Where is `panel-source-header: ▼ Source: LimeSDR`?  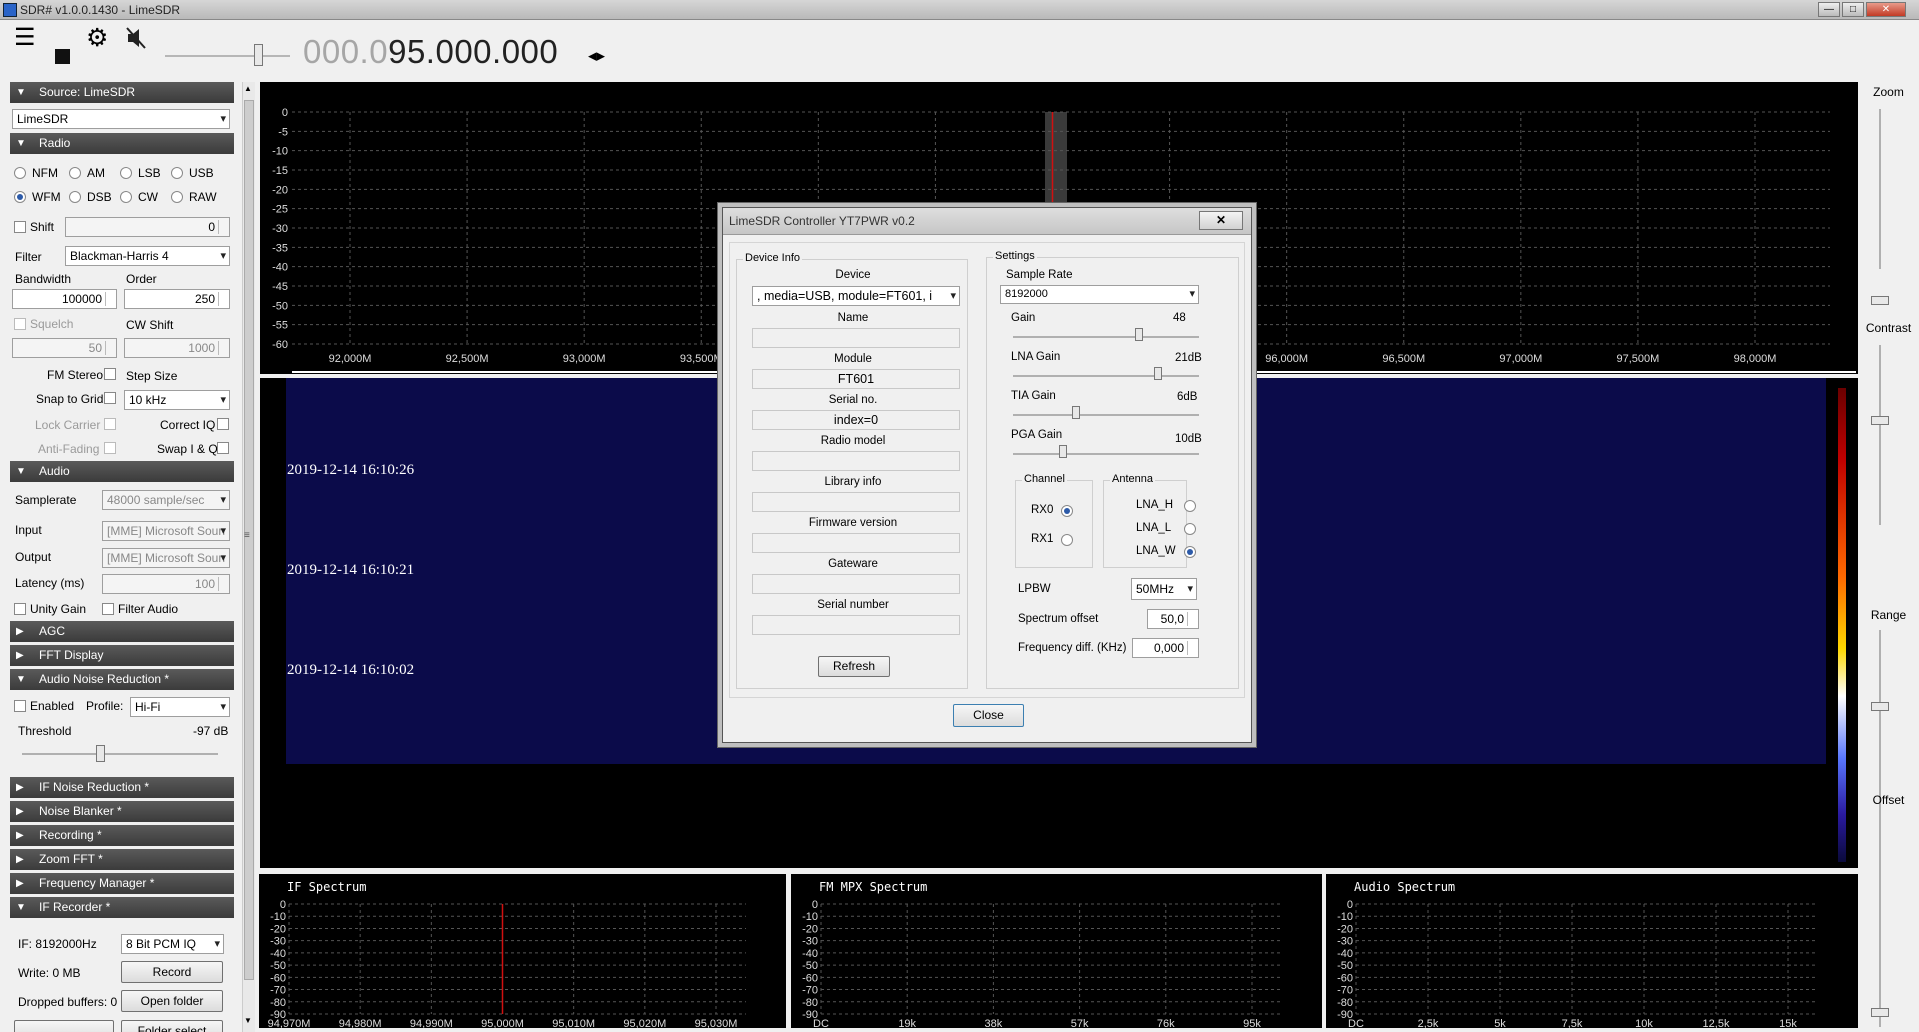 panel-source-header: ▼ Source: LimeSDR is located at coordinates (122, 92).